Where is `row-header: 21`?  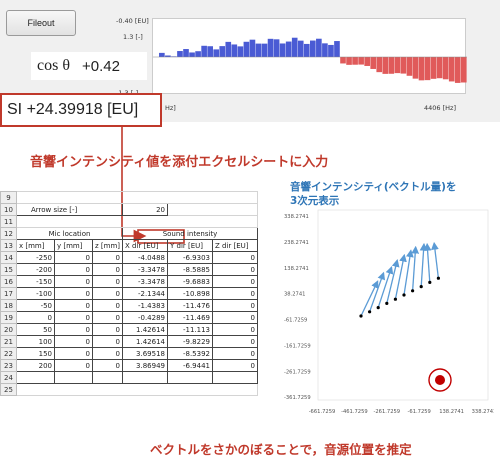
row-header: 21 is located at coordinates (8, 341).